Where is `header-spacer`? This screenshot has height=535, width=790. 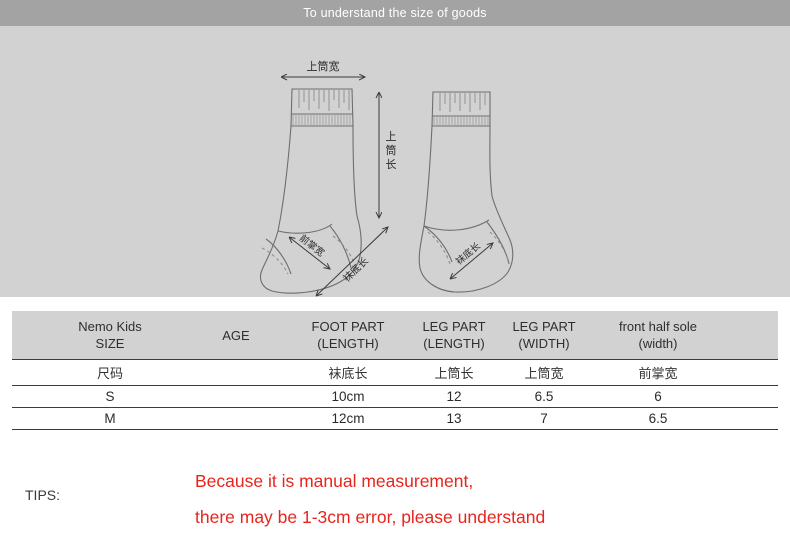 header-spacer is located at coordinates (24, 335).